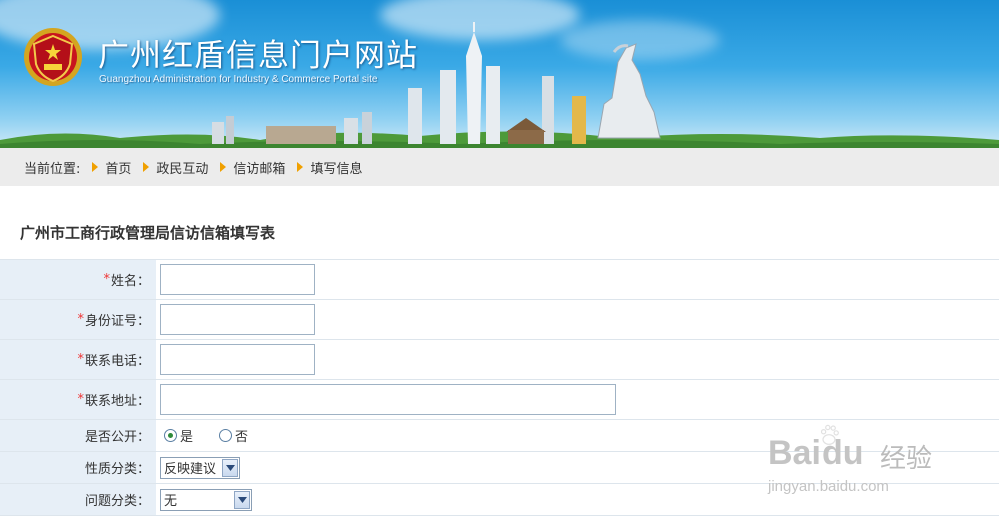  I want to click on breadcrumb-item-label: 政民互动, so click(182, 169).